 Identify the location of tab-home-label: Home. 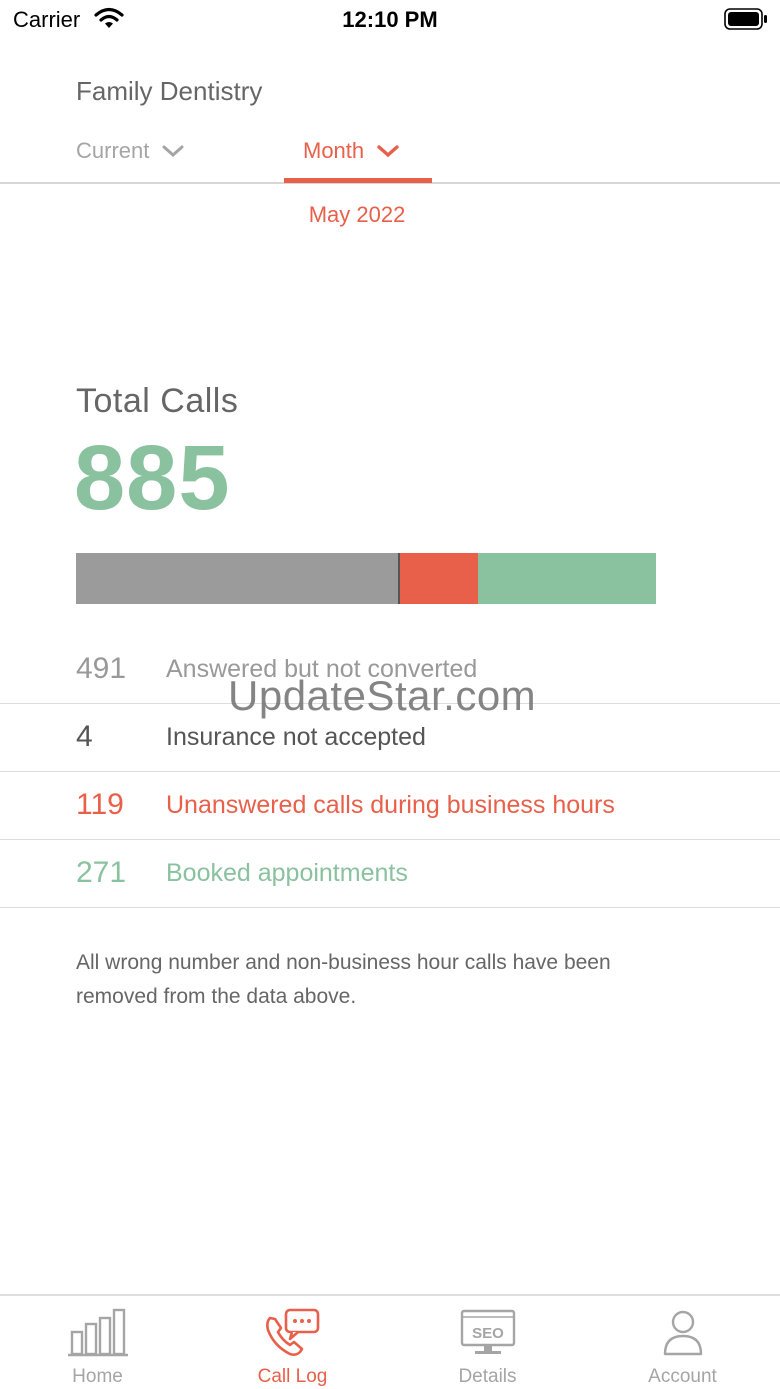
(97, 1376).